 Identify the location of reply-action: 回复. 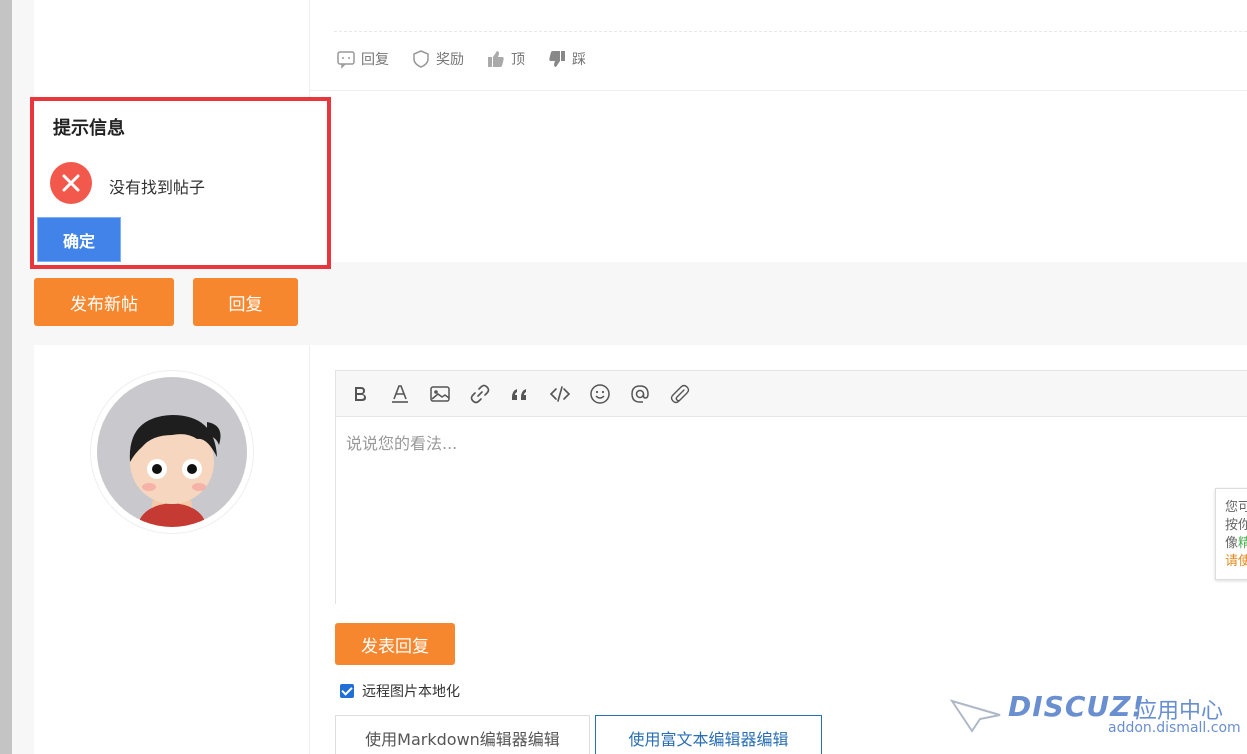
(362, 59).